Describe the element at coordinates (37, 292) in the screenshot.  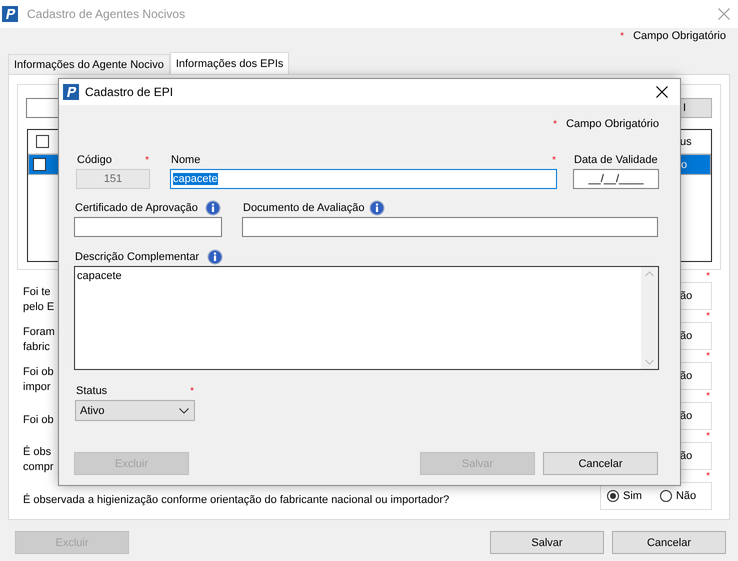
I see `question-text: Foi te` at that location.